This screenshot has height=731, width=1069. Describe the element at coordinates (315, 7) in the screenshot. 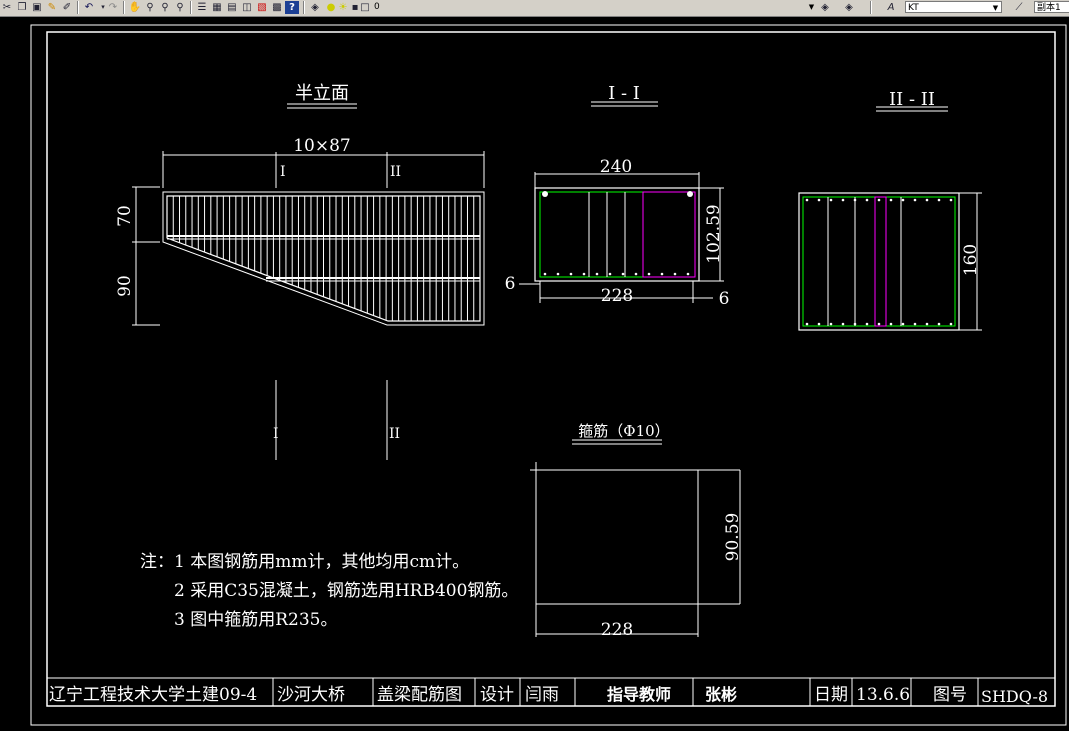

I see `layer-manager-icon: ◈` at that location.